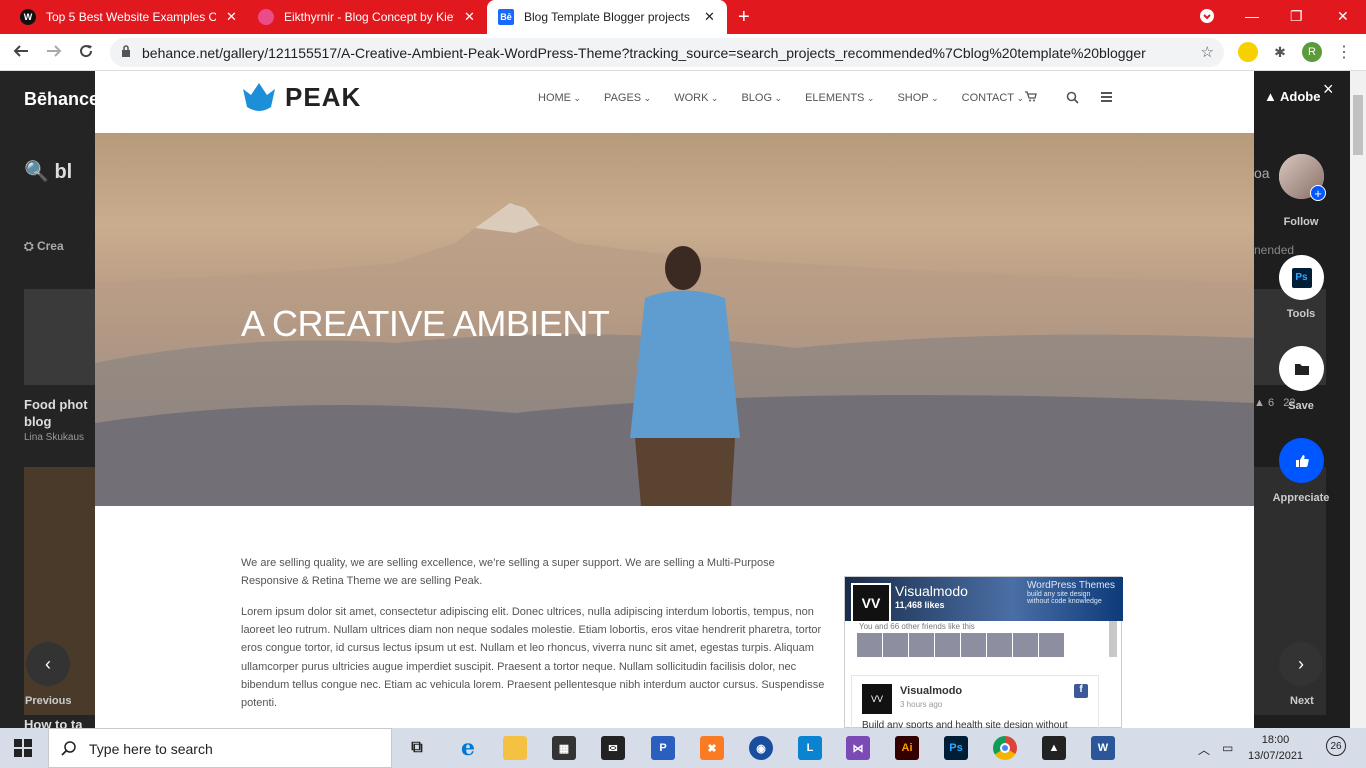 This screenshot has height=768, width=1366. I want to click on reload-icon, so click(86, 53).